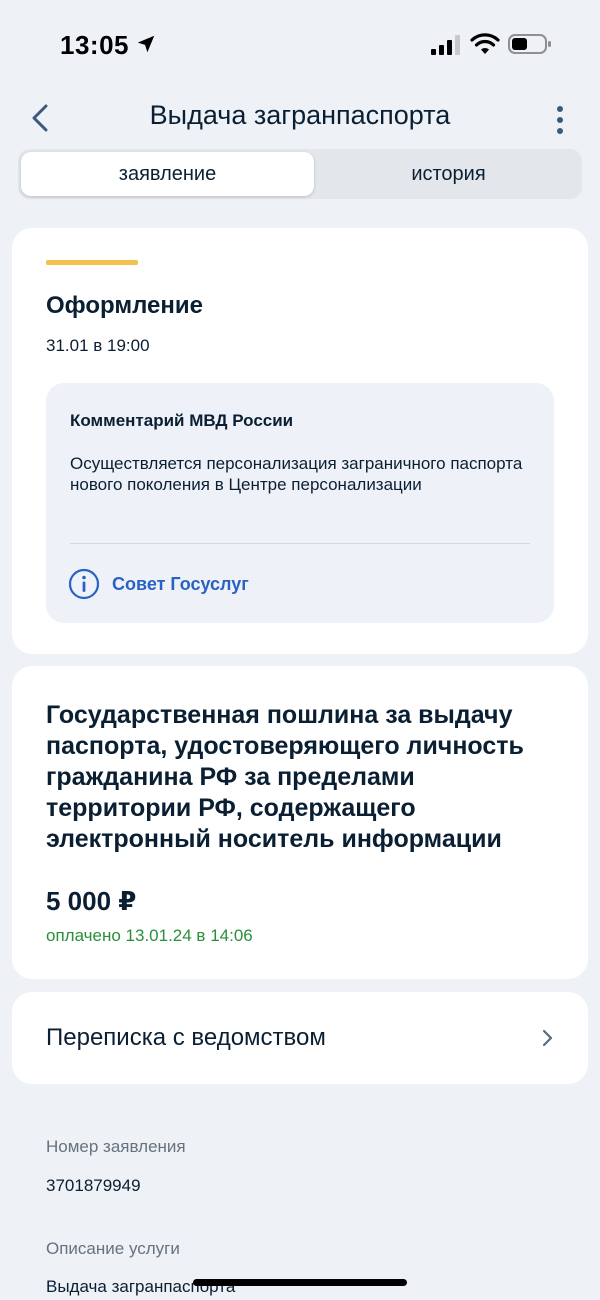 This screenshot has height=1300, width=600. I want to click on status-time: 13:05, so click(94, 45).